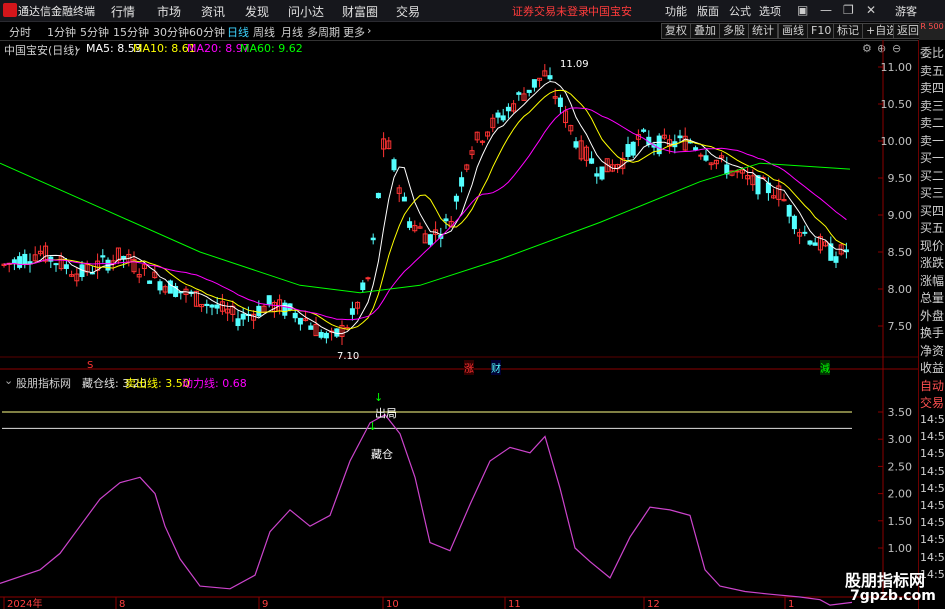 The image size is (945, 609). I want to click on panel-item: 买五, so click(932, 228).